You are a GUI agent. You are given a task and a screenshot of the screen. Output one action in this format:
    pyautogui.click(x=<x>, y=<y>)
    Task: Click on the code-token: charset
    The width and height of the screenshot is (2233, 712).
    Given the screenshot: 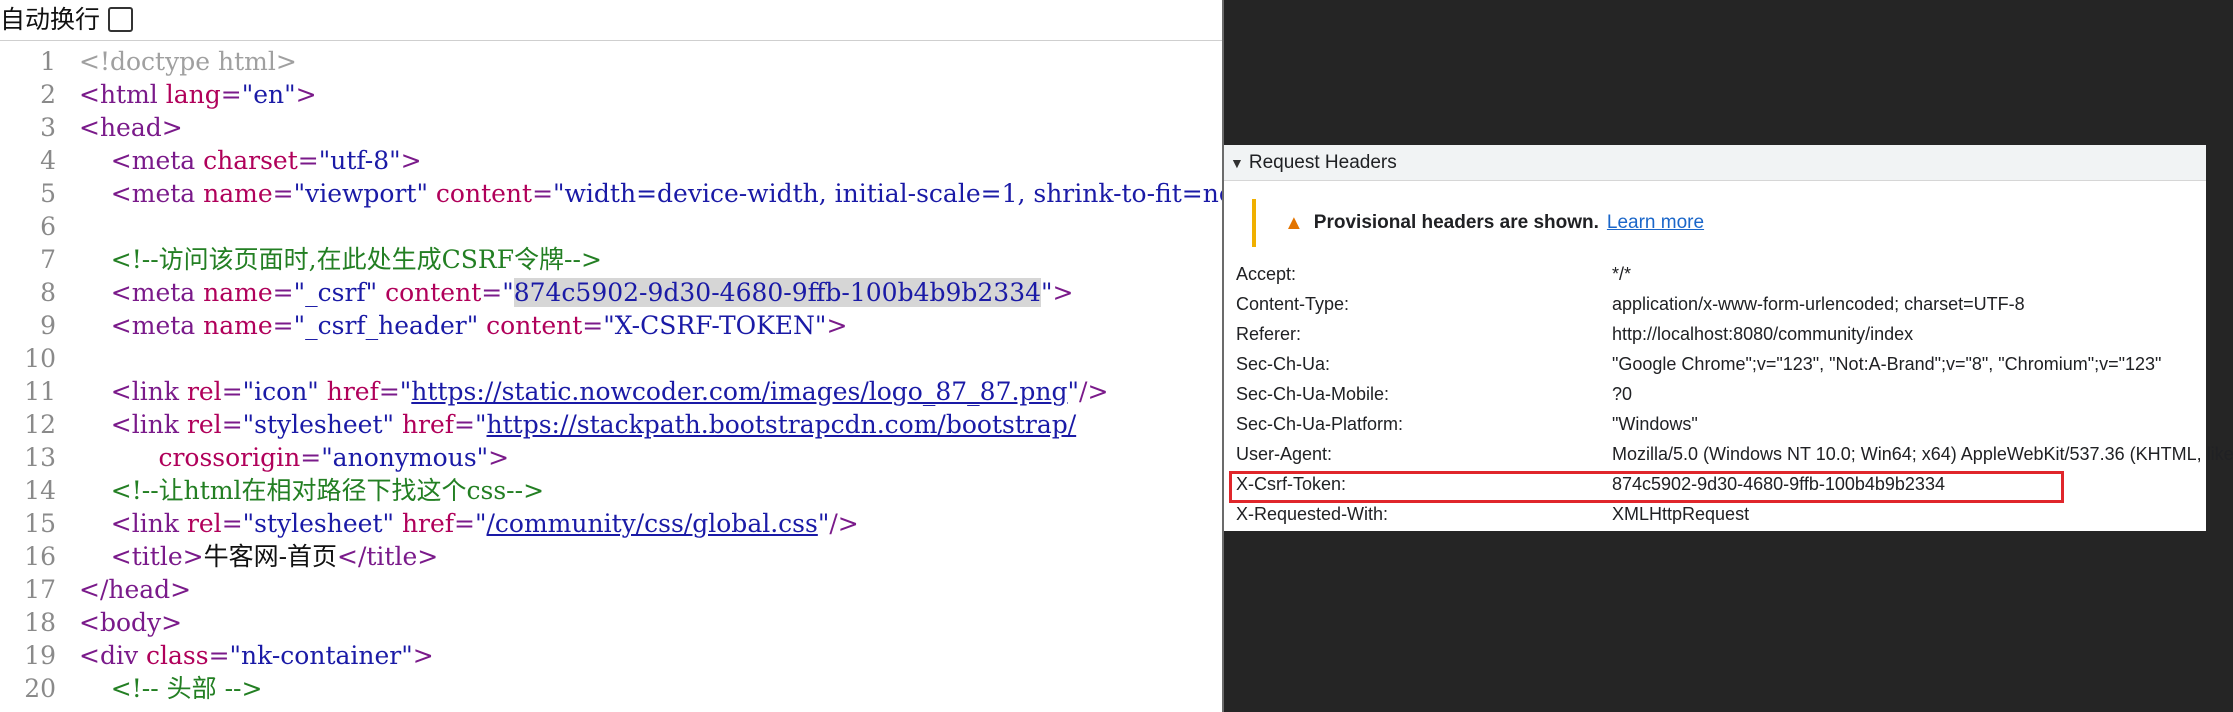 What is the action you would take?
    pyautogui.click(x=250, y=160)
    